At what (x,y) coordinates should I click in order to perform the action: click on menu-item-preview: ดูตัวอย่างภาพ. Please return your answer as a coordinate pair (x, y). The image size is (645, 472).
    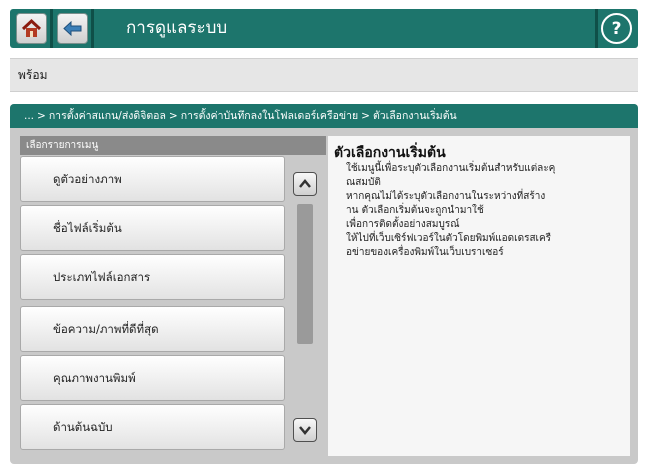
    Looking at the image, I should click on (152, 179).